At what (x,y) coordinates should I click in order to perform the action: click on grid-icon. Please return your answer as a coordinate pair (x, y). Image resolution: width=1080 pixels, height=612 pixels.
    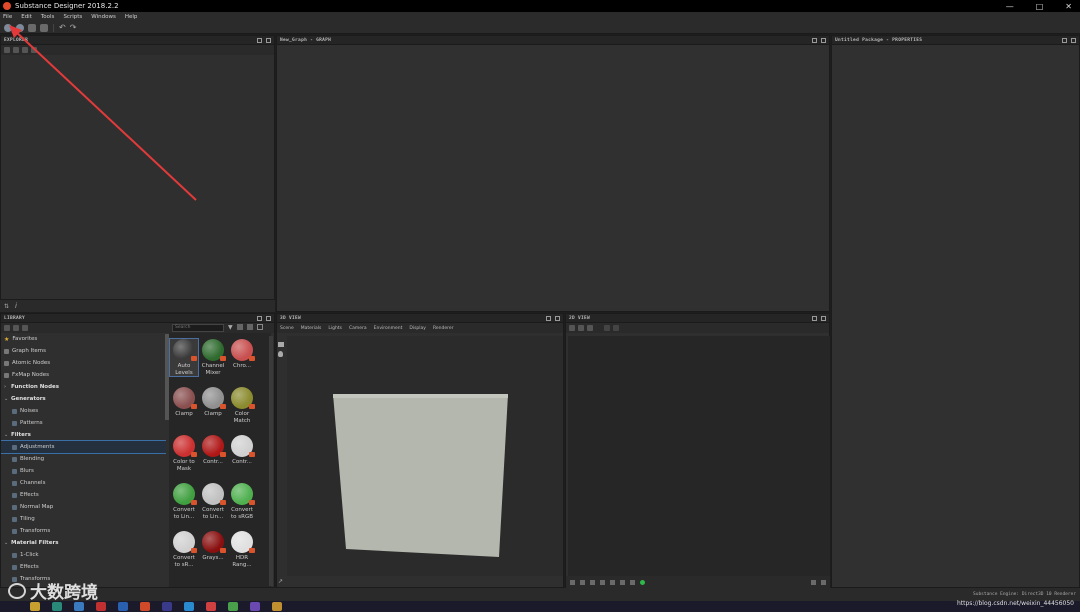
    Looking at the image, I should click on (592, 582).